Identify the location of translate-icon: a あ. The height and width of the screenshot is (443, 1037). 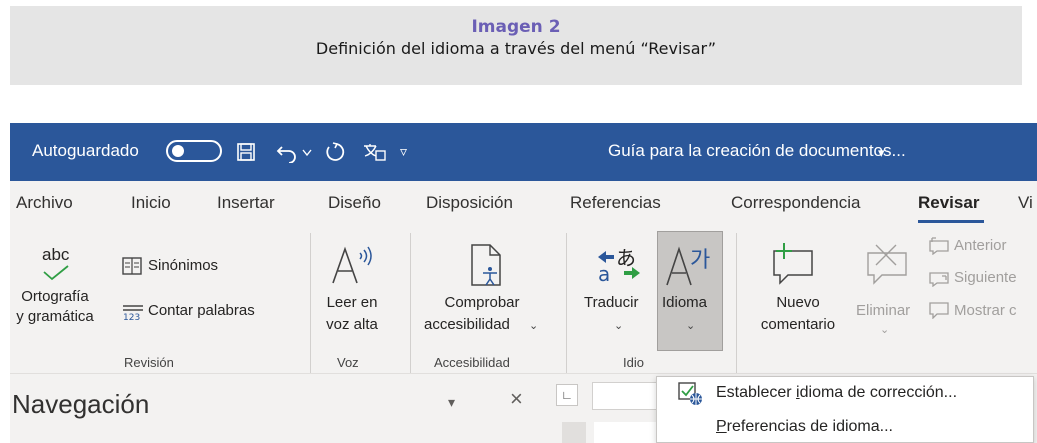
(619, 264).